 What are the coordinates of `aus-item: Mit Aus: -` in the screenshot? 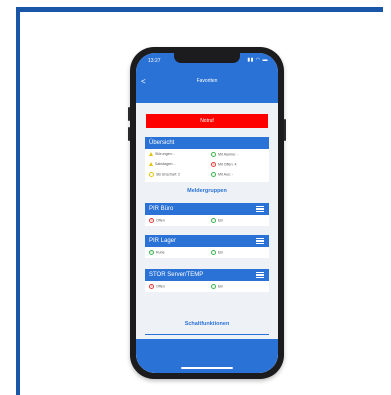 It's located at (222, 174).